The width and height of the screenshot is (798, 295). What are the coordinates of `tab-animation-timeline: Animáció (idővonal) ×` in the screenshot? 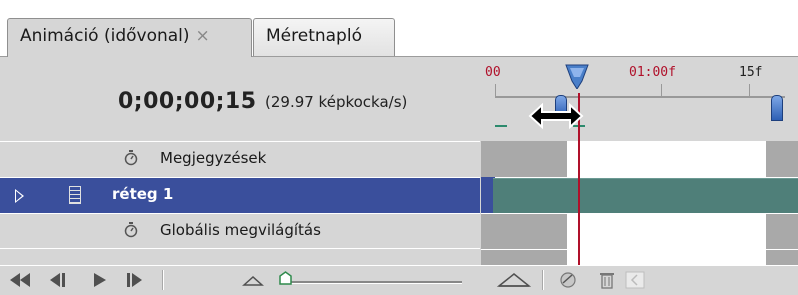 It's located at (129, 37).